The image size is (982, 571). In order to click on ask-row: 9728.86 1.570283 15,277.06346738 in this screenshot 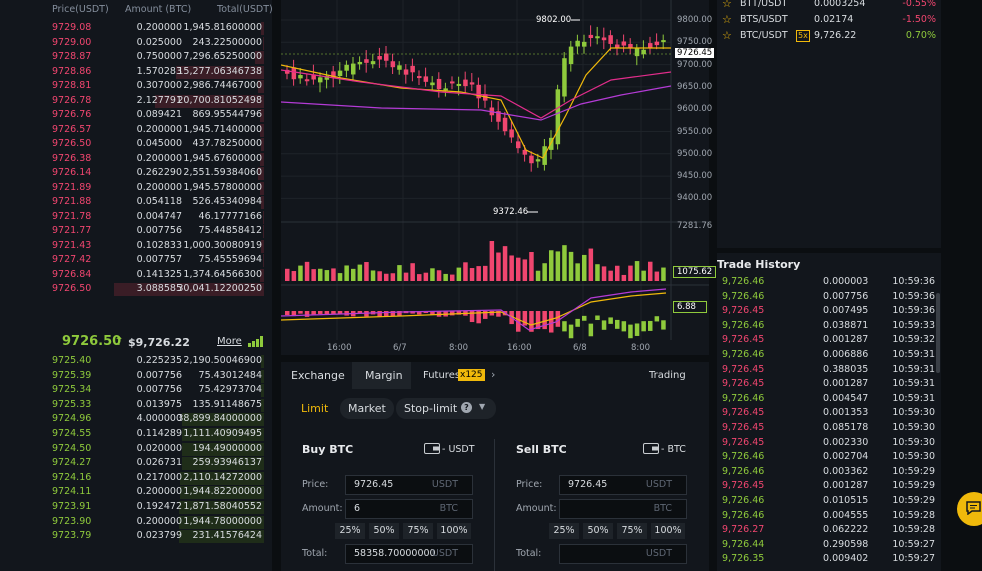, I will do `click(136, 72)`.